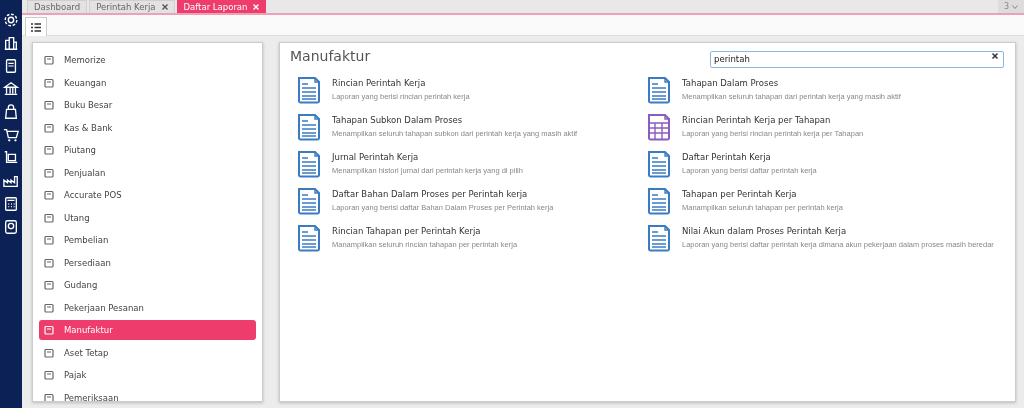  Describe the element at coordinates (857, 59) in the screenshot. I see `search-field: perintah` at that location.